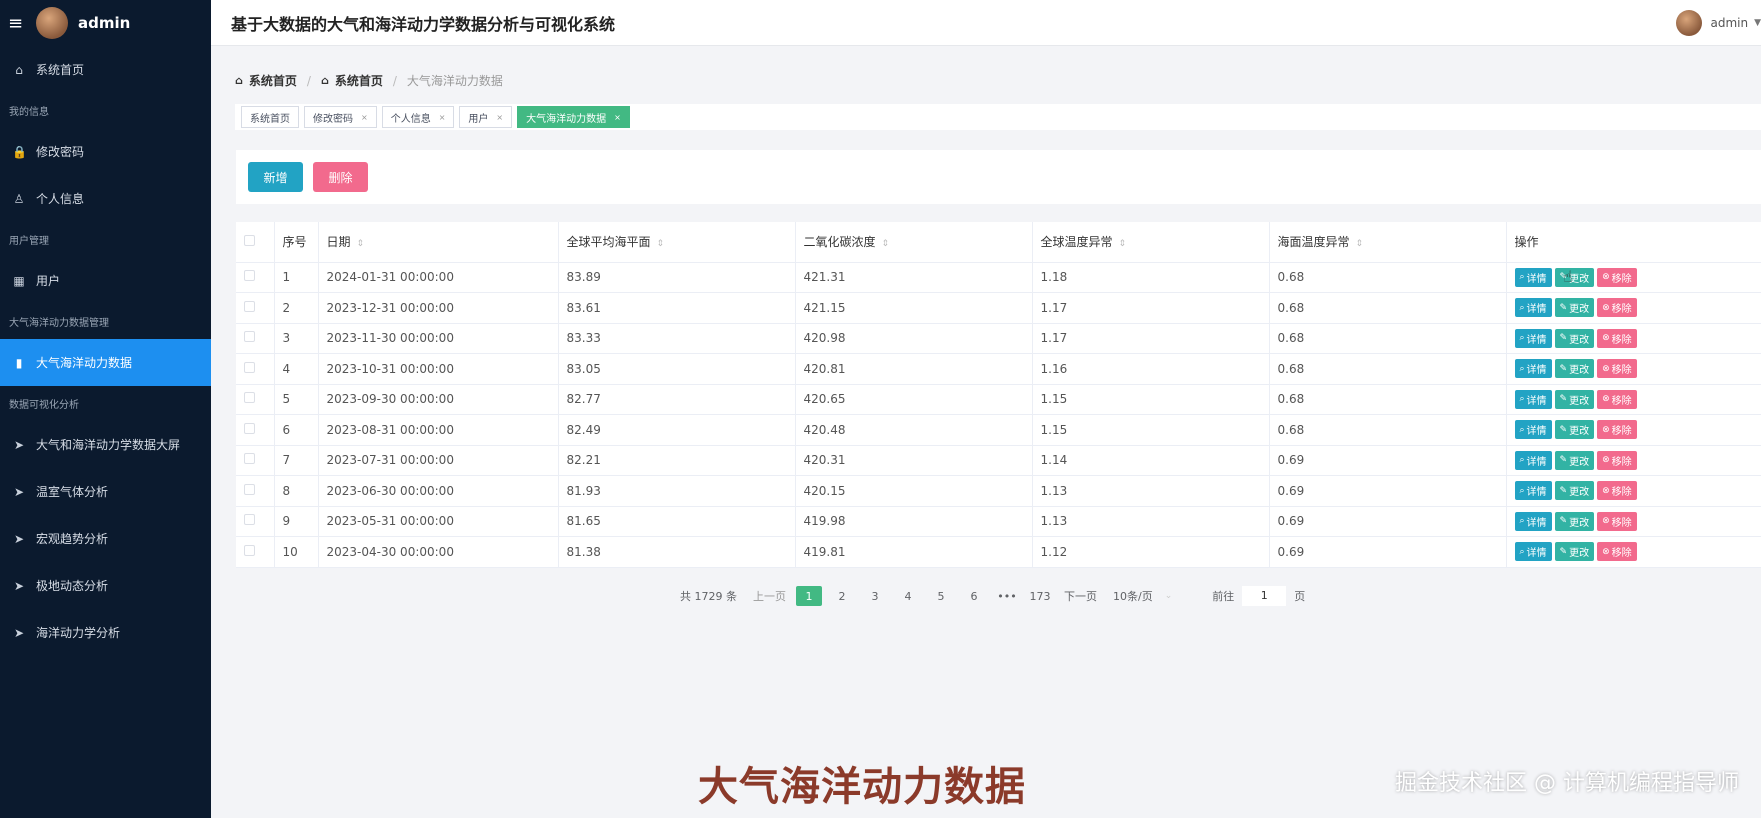  I want to click on sidebar-item-label: 极地动态分析, so click(72, 585).